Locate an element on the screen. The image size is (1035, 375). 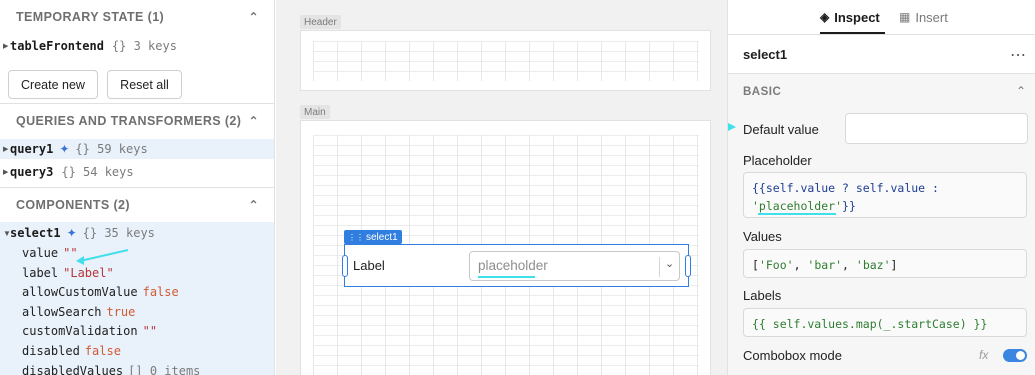
tree-item-query3: ▶ query3 {} 54 keys is located at coordinates (137, 172).